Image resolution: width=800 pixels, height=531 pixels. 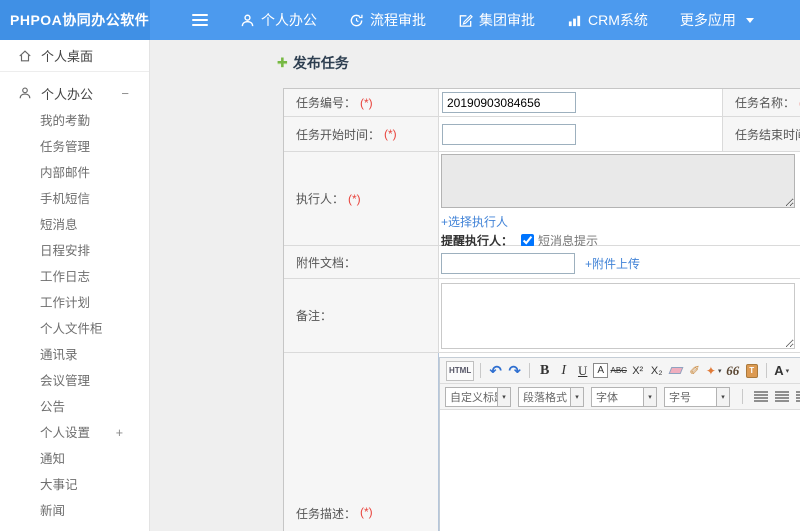 I want to click on attachment-label: 附件文档：, so click(x=326, y=262).